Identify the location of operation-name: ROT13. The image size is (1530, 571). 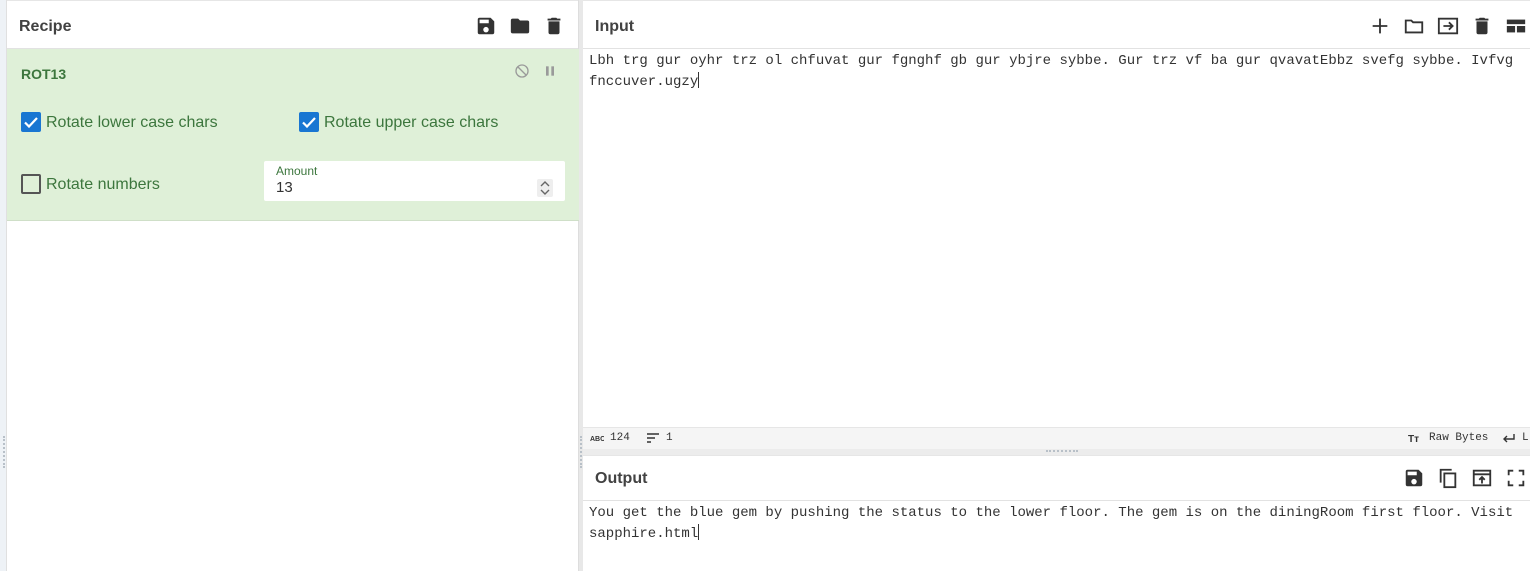
(44, 74).